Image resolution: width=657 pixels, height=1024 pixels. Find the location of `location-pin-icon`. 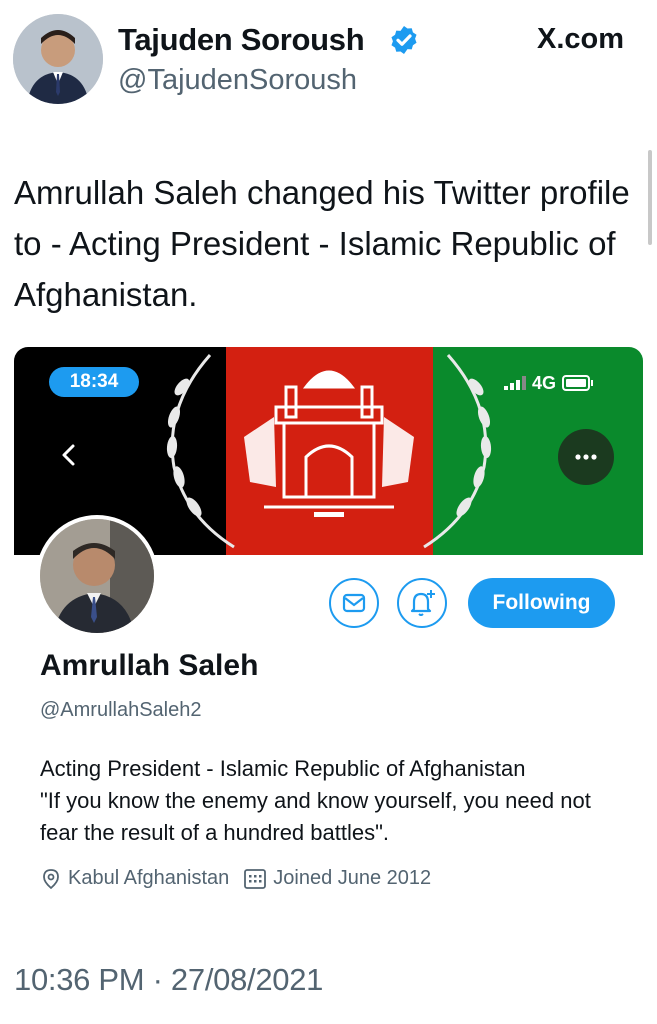

location-pin-icon is located at coordinates (51, 878).